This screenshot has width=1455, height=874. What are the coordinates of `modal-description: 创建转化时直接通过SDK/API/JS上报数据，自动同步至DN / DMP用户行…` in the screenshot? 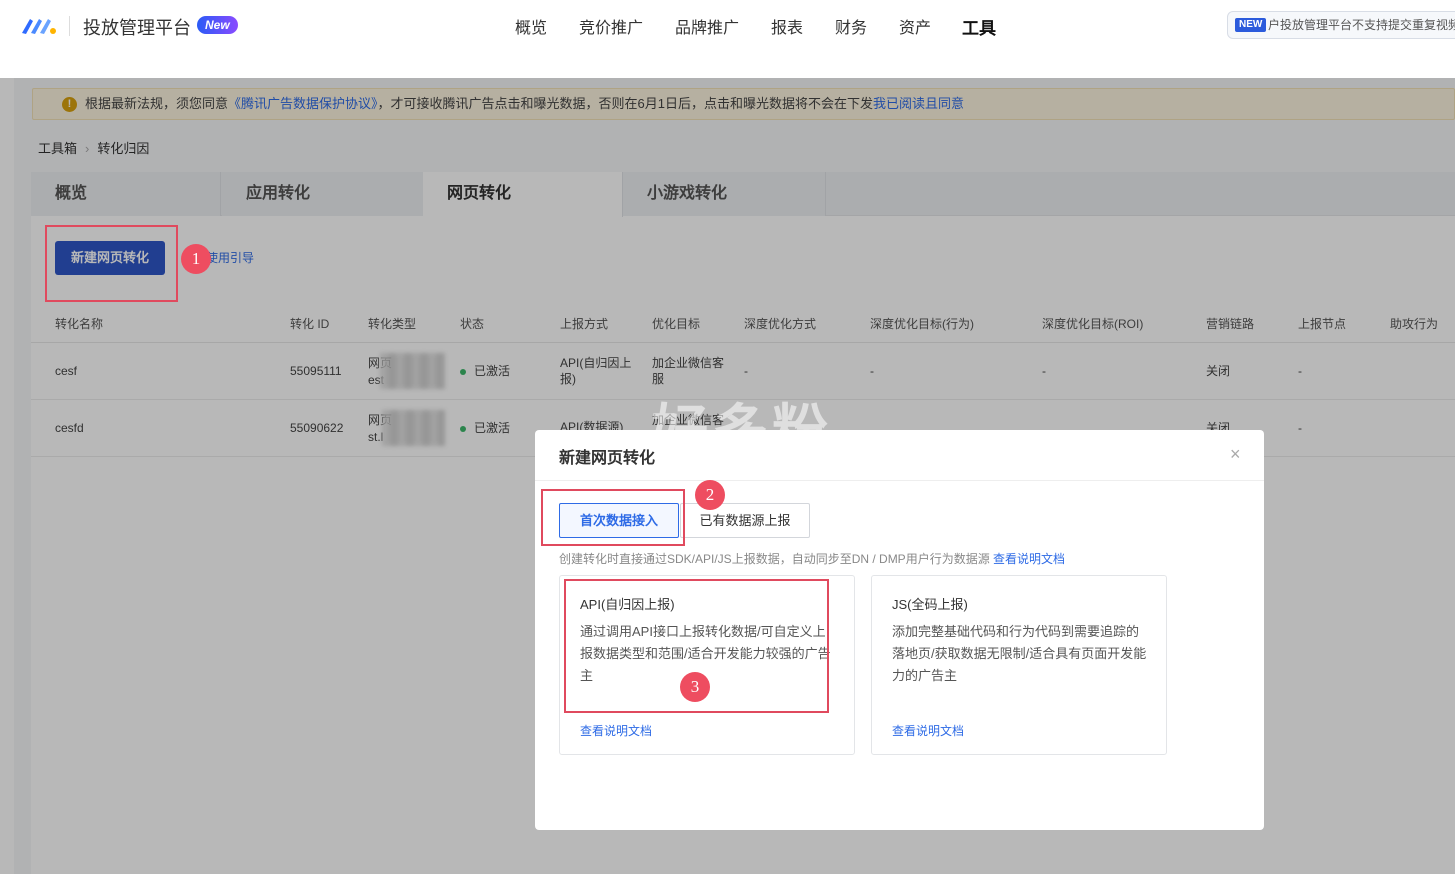 It's located at (812, 558).